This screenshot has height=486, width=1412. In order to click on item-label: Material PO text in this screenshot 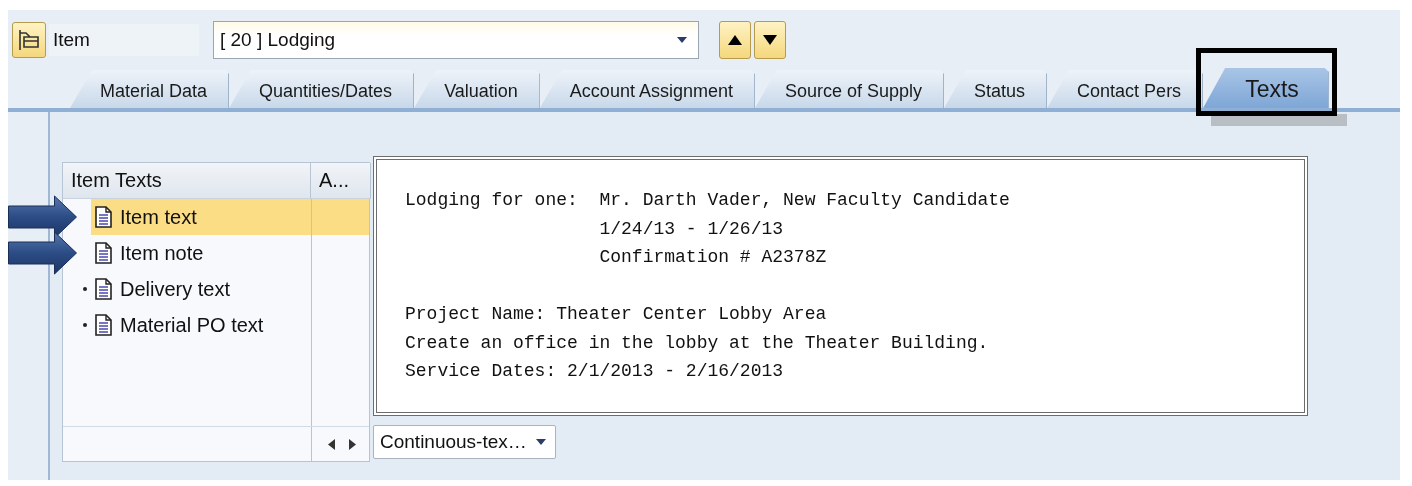, I will do `click(192, 325)`.